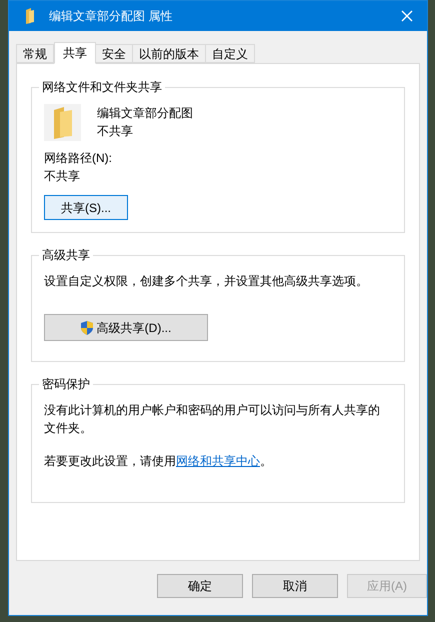 This screenshot has height=622, width=435. I want to click on tab: 安全, so click(114, 53).